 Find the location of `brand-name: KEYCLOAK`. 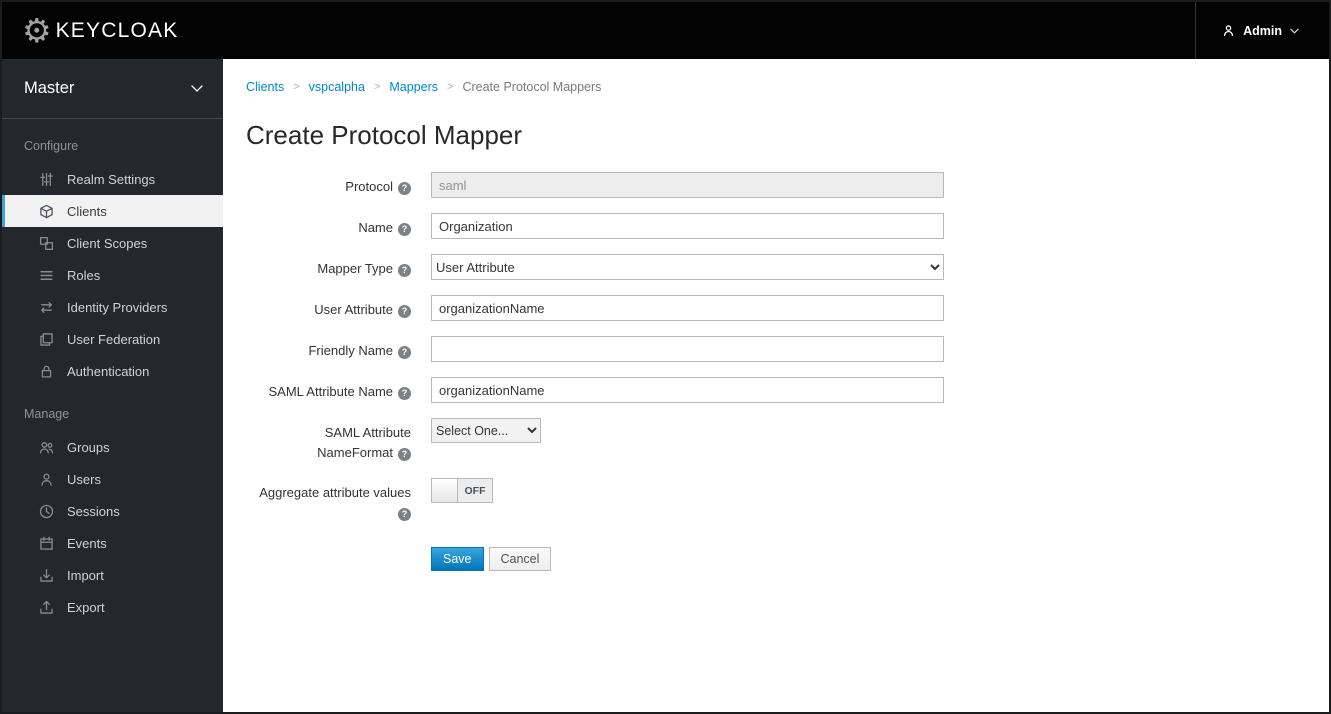

brand-name: KEYCLOAK is located at coordinates (117, 30).